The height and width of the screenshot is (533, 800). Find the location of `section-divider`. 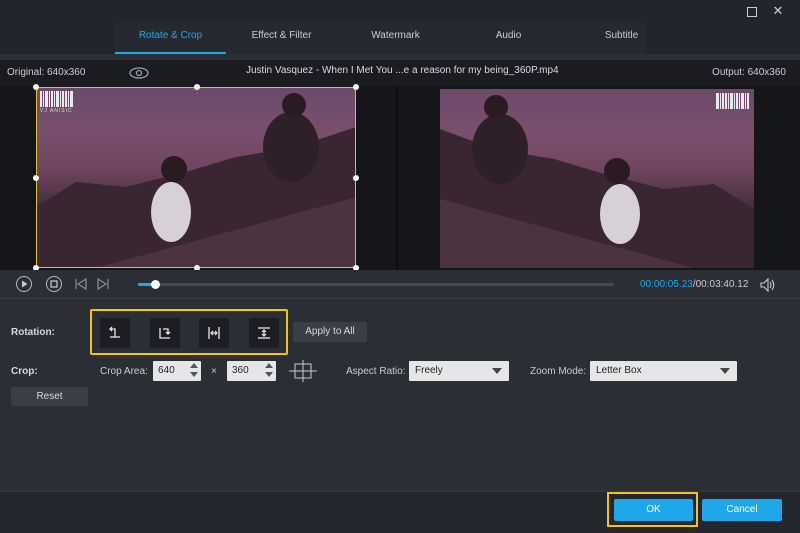

section-divider is located at coordinates (400, 298).